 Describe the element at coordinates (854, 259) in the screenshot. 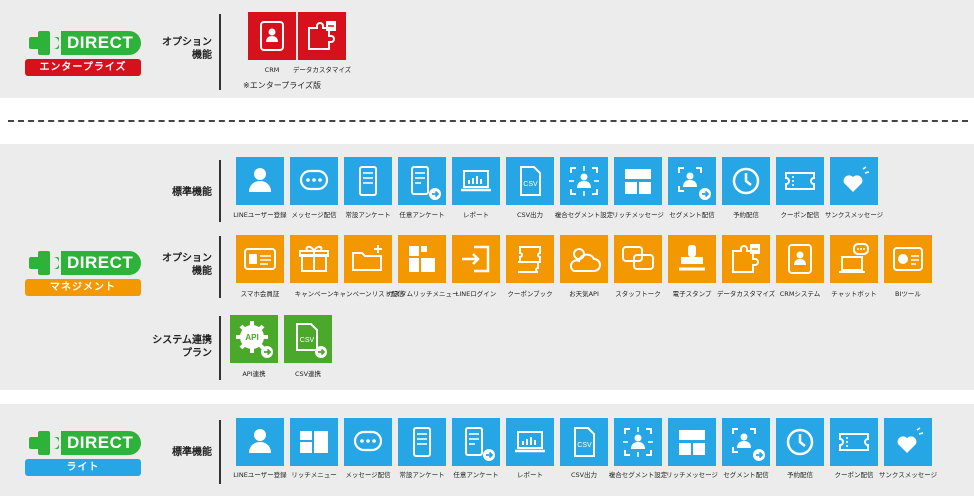

I see `chatbot-icon` at that location.